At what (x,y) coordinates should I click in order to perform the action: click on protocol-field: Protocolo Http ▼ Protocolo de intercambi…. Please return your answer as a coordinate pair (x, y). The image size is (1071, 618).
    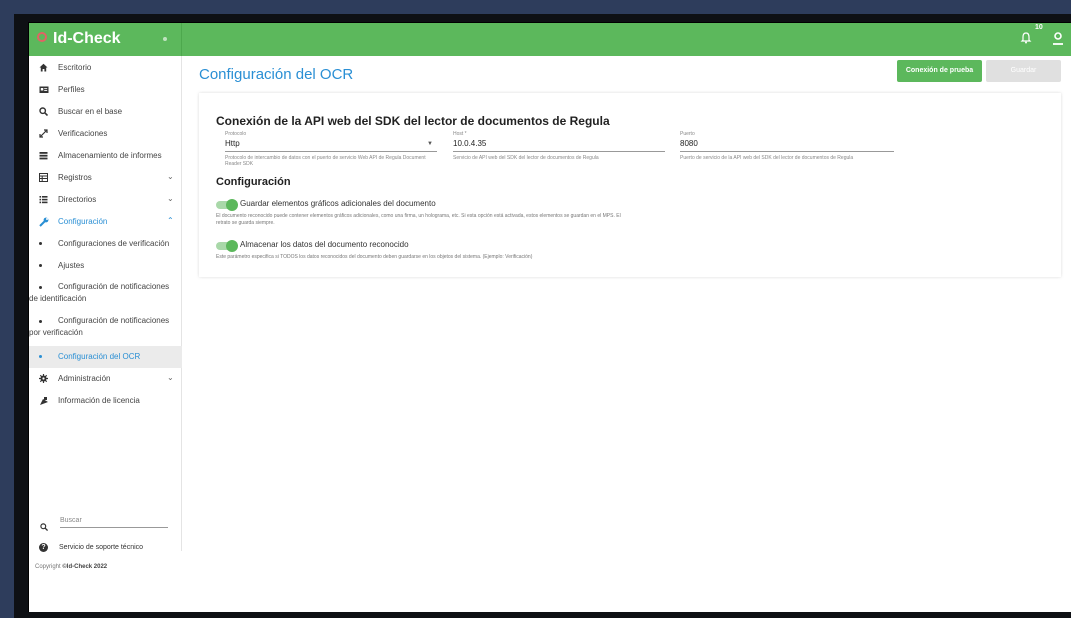
    Looking at the image, I should click on (331, 149).